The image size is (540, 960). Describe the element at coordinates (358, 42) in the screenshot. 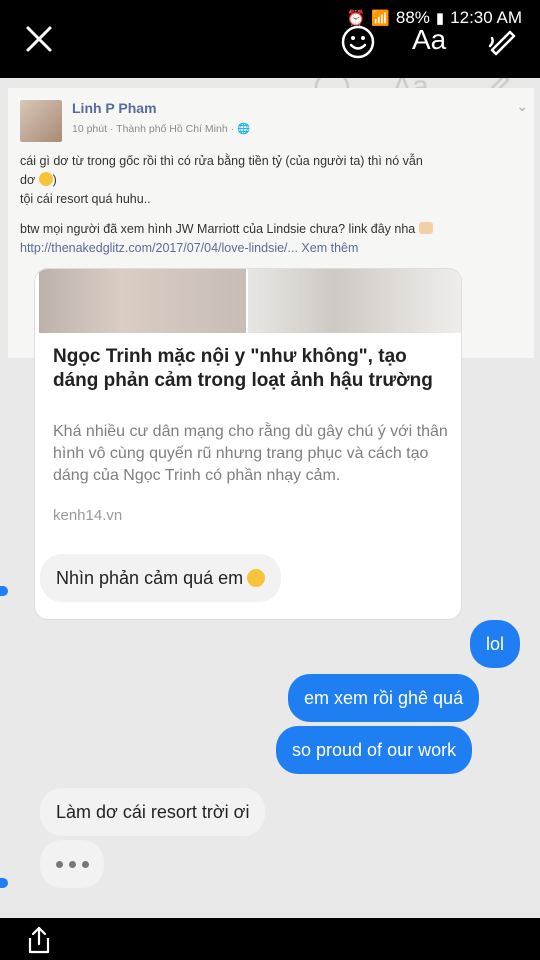

I see `sticker-icon` at that location.